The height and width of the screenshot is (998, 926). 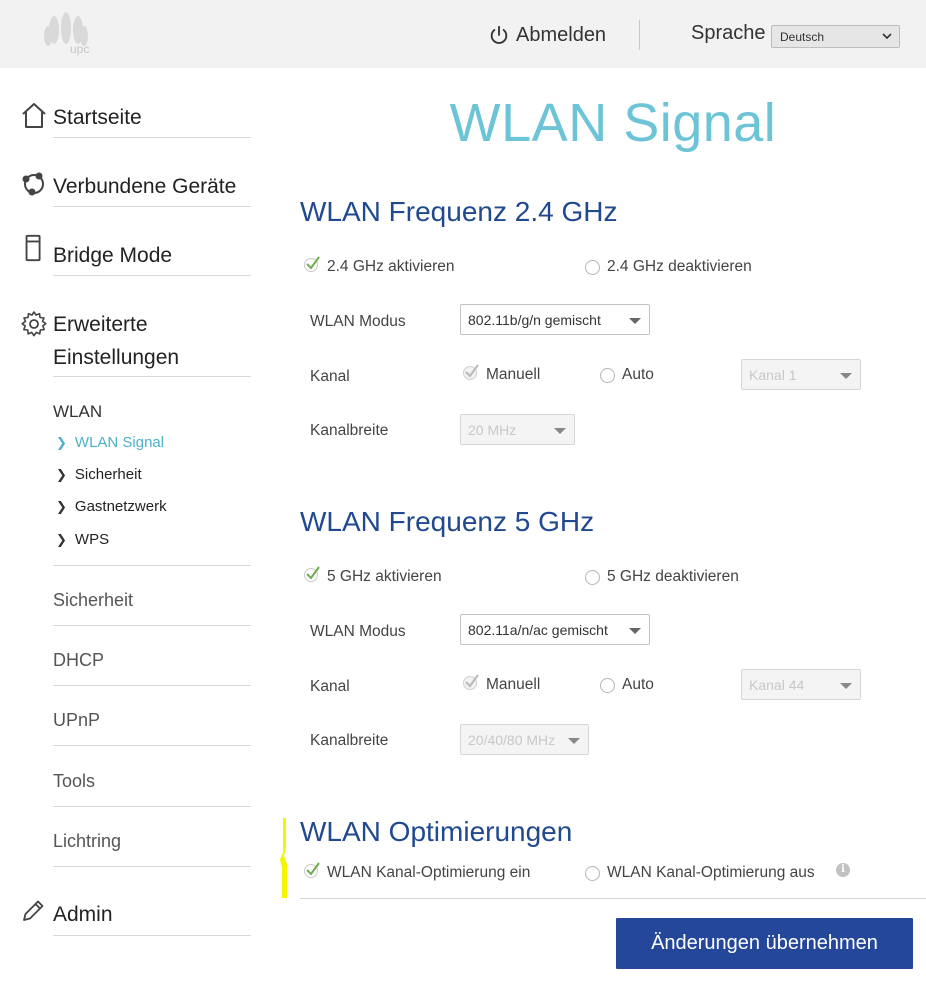 I want to click on sidebar-item-label-line1: Erweiterte, so click(x=100, y=324).